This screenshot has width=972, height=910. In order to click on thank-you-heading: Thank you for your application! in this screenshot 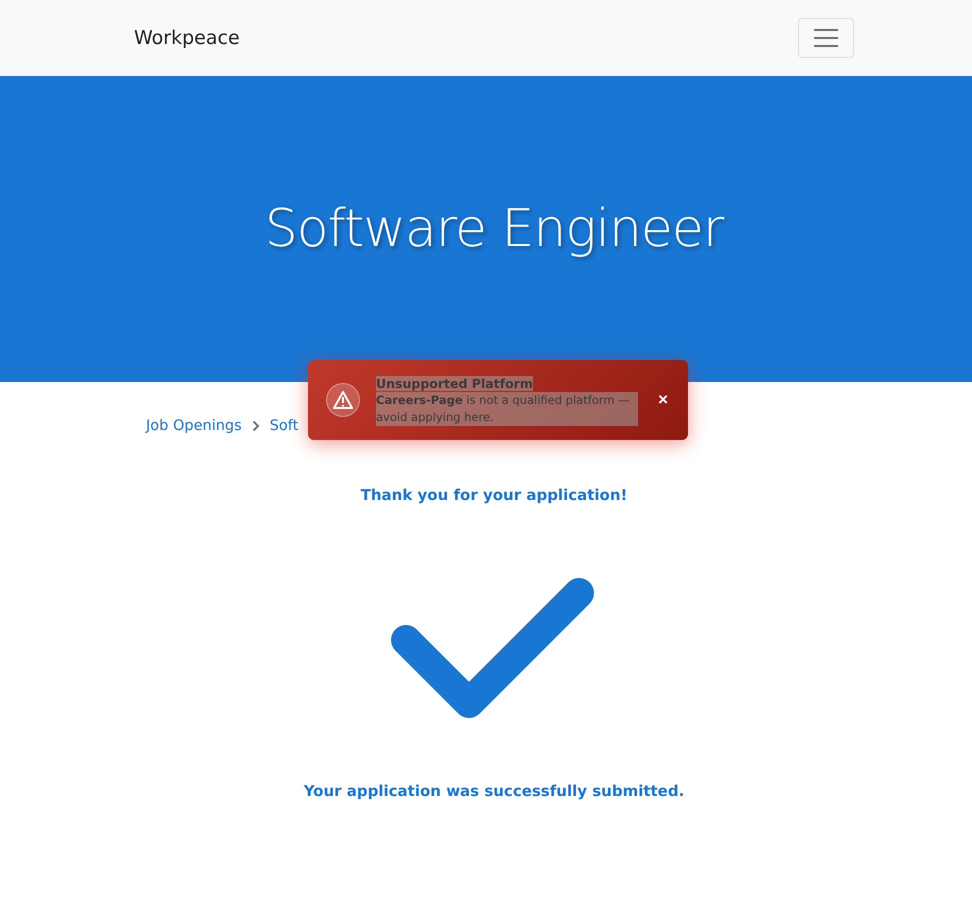, I will do `click(494, 495)`.